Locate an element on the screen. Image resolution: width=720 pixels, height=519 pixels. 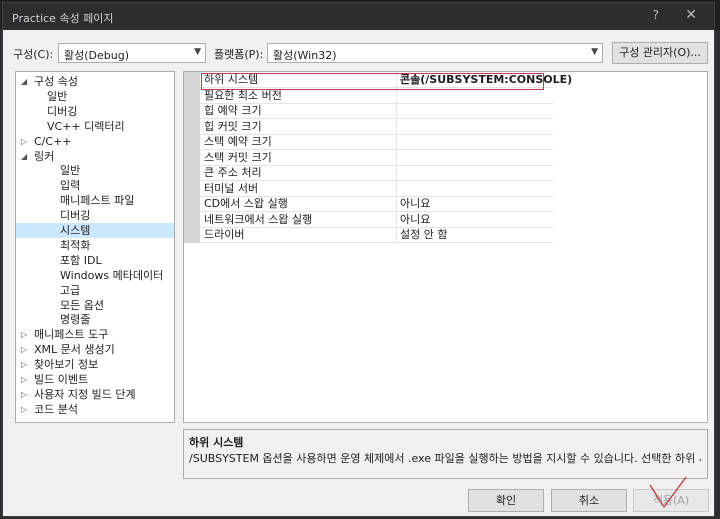
tree-item: ▷ 사용자 지정 빌드 단계 is located at coordinates (95, 394).